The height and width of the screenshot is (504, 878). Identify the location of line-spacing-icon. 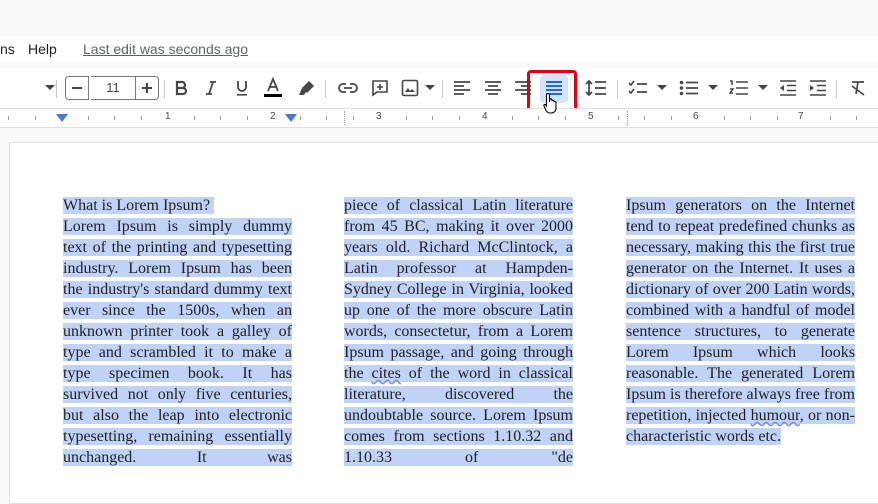
(595, 88).